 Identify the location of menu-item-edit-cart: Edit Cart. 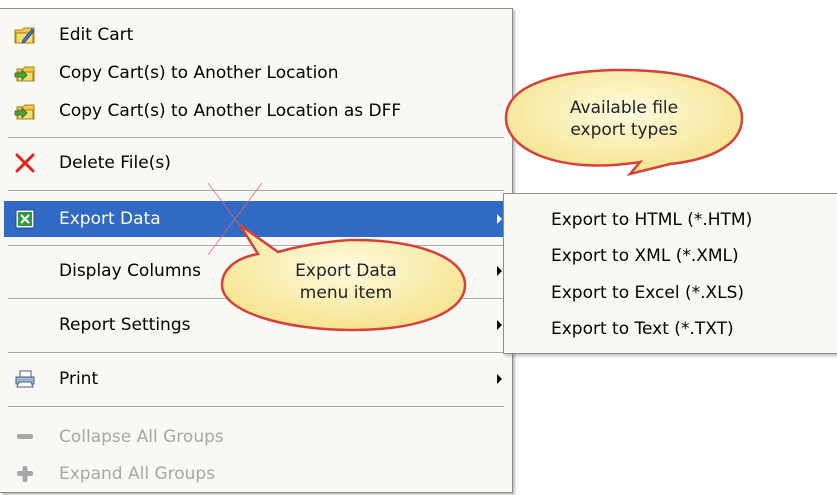
(256, 35).